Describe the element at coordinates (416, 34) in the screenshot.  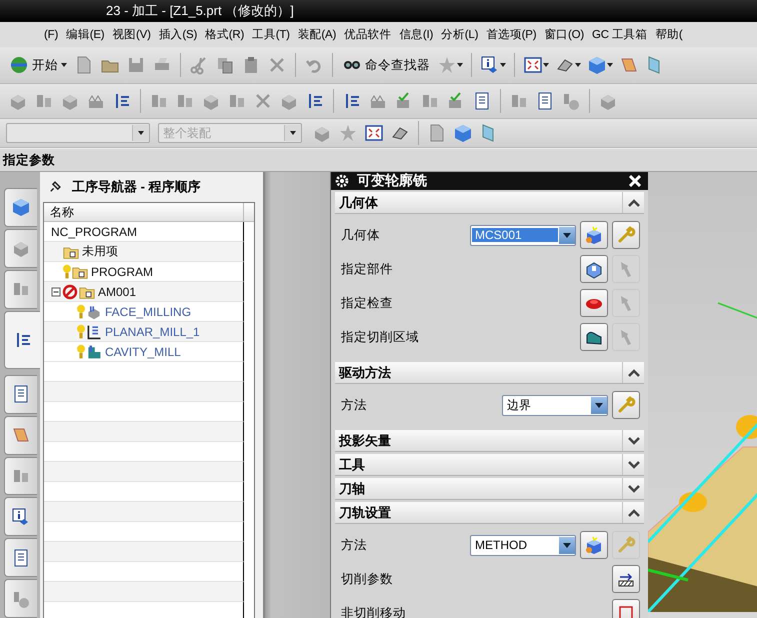
I see `menu-item: 信息(I)` at that location.